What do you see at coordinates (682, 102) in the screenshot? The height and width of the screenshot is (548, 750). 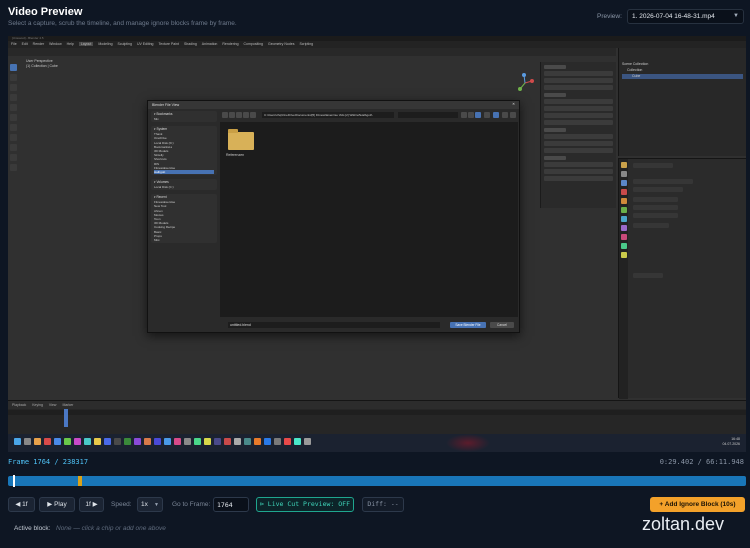 I see `blender-outliner: Scene Collection Collection Cube` at bounding box center [682, 102].